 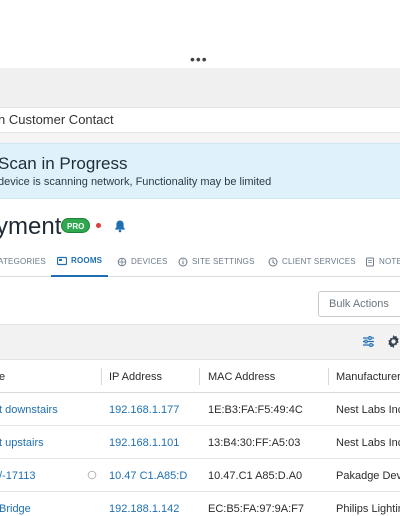 What do you see at coordinates (273, 261) in the screenshot?
I see `client-services-icon` at bounding box center [273, 261].